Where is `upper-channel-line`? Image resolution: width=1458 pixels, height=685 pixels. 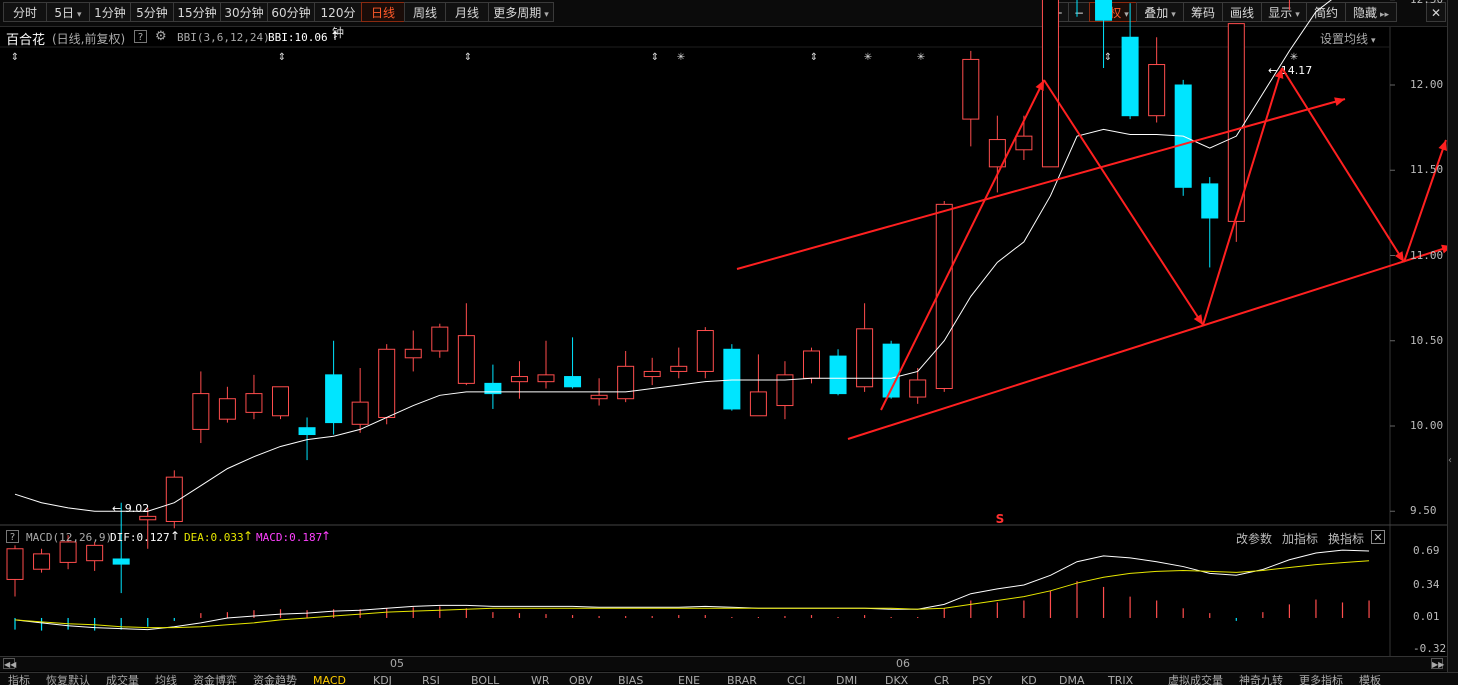 upper-channel-line is located at coordinates (1041, 184).